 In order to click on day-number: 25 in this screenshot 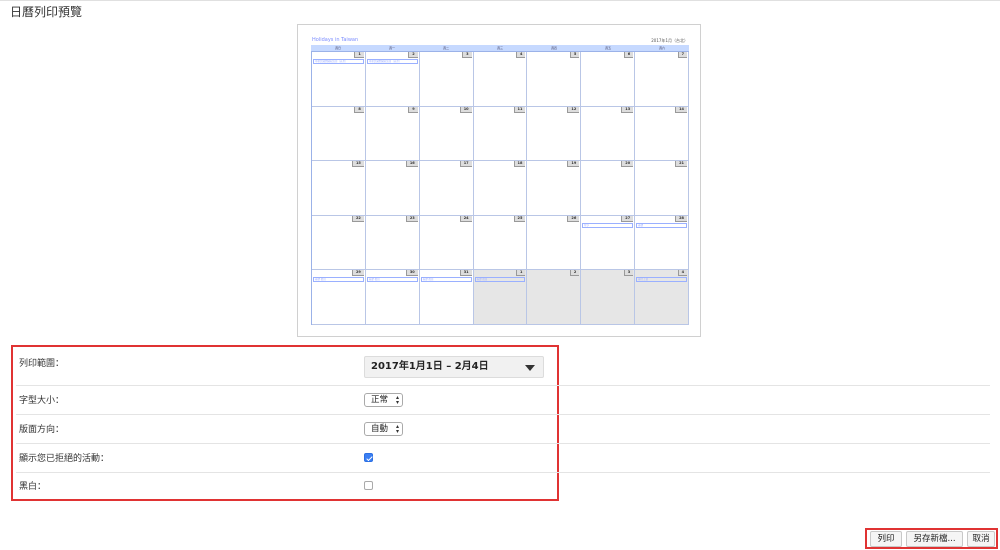, I will do `click(519, 218)`.